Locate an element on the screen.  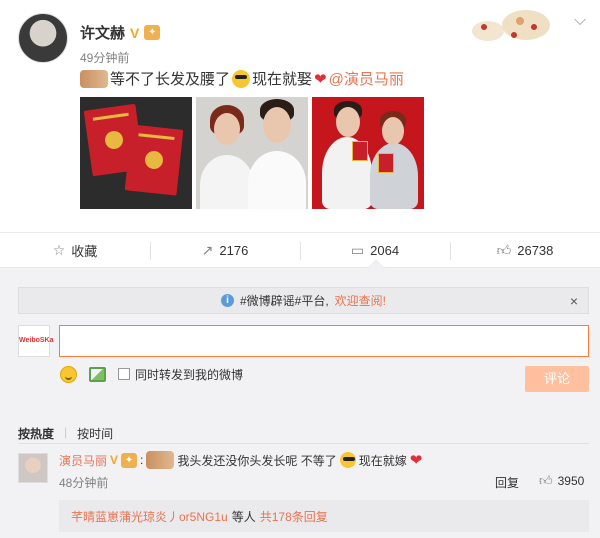
post-text-part2: 现在就娶 is located at coordinates (282, 79).